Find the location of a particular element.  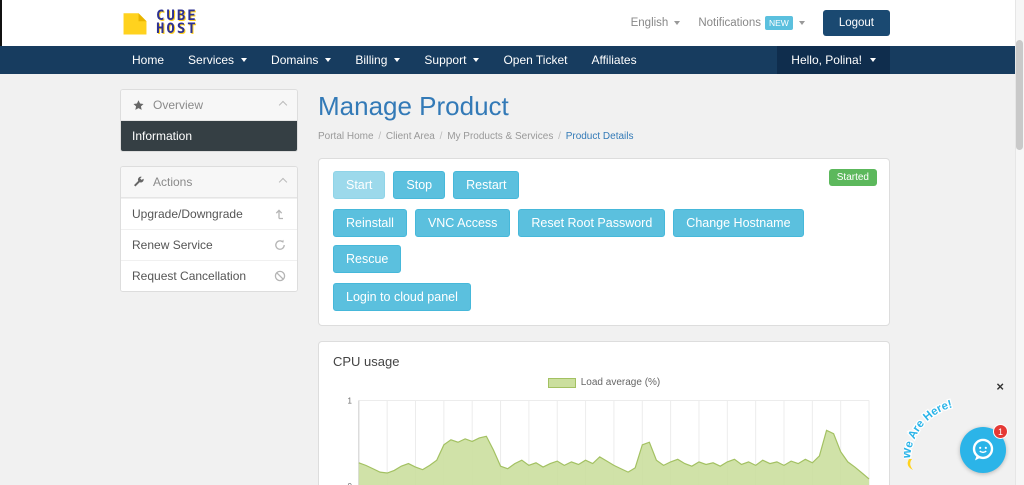

logo-icon is located at coordinates (135, 24).